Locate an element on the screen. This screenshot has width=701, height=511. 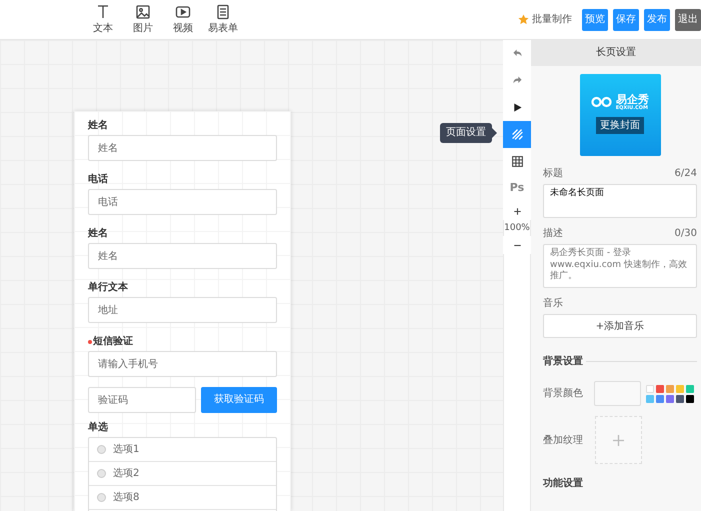
radio-option: 选项1 is located at coordinates (182, 450).